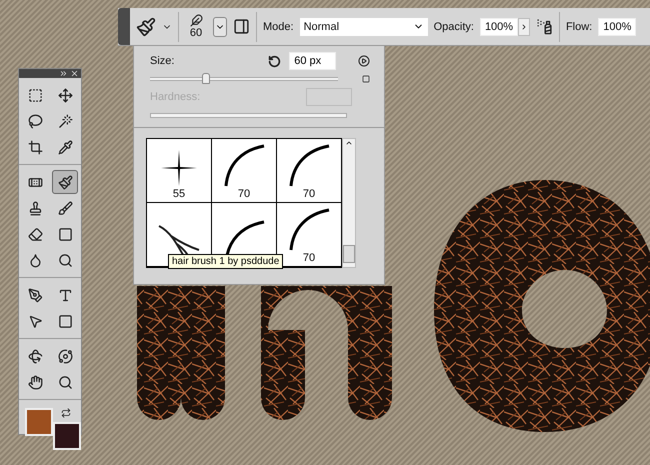  What do you see at coordinates (163, 61) in the screenshot?
I see `size-label: Size:` at bounding box center [163, 61].